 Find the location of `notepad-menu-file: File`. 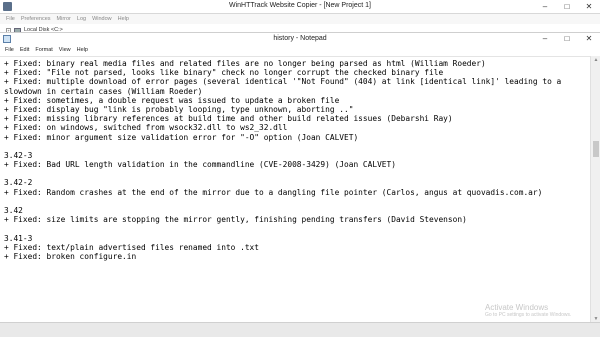

notepad-menu-file: File is located at coordinates (9, 50).